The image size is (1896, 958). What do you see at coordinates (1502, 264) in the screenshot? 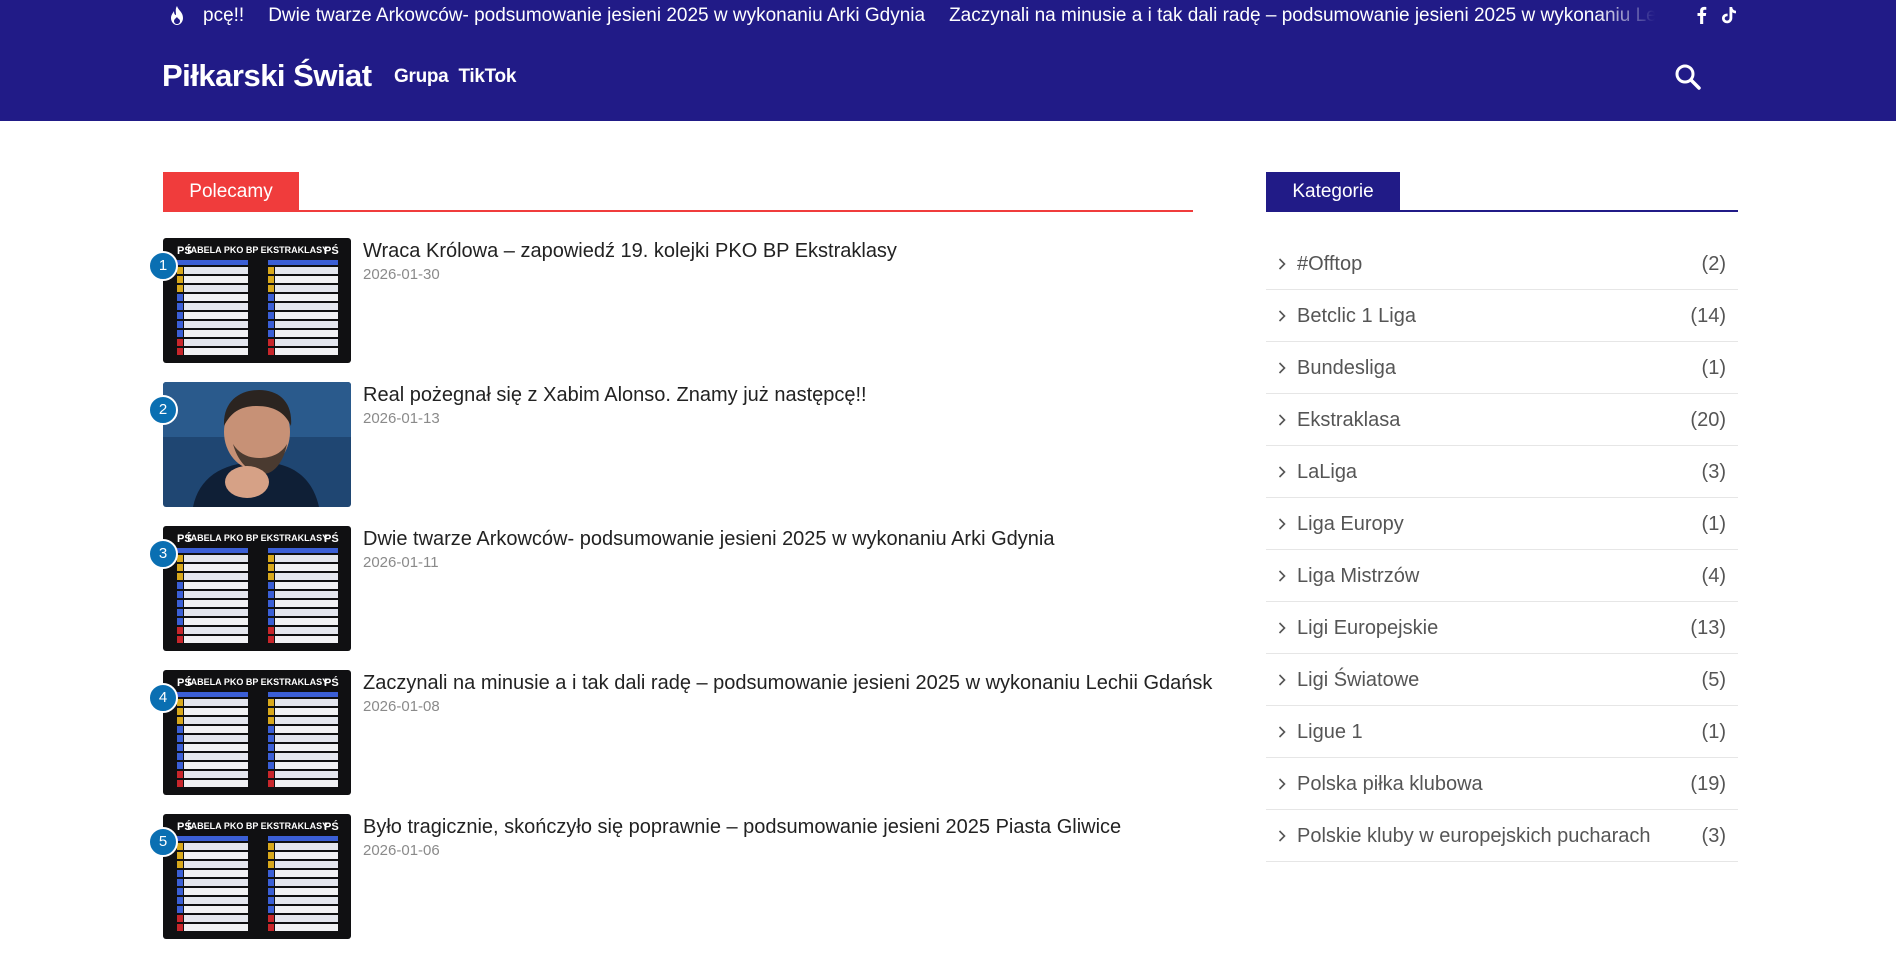
I see `category-item: #Offtop (2)` at bounding box center [1502, 264].